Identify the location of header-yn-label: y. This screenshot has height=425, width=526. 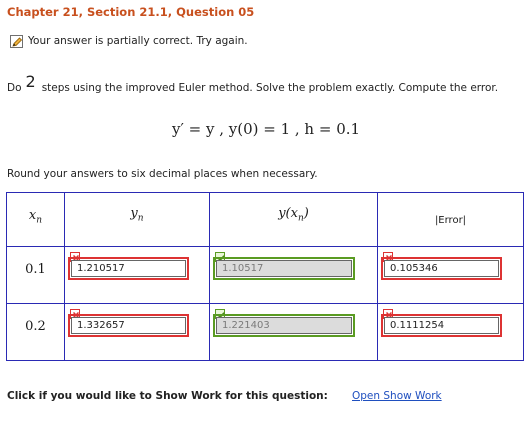
(134, 213).